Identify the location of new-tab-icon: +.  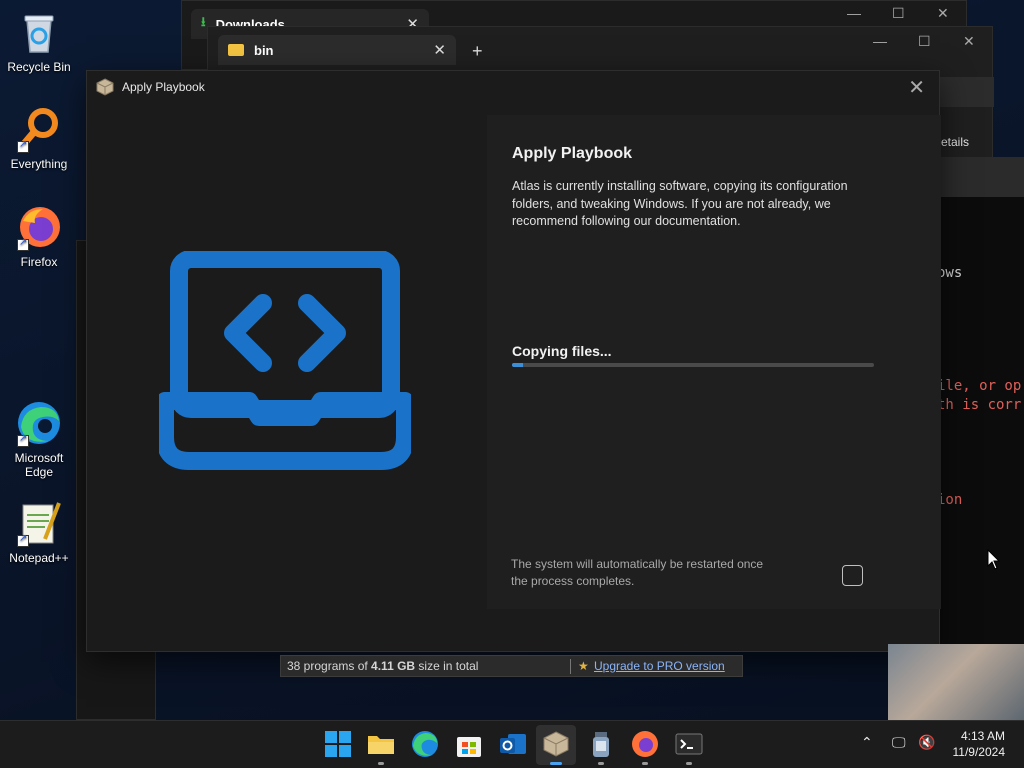
(477, 51).